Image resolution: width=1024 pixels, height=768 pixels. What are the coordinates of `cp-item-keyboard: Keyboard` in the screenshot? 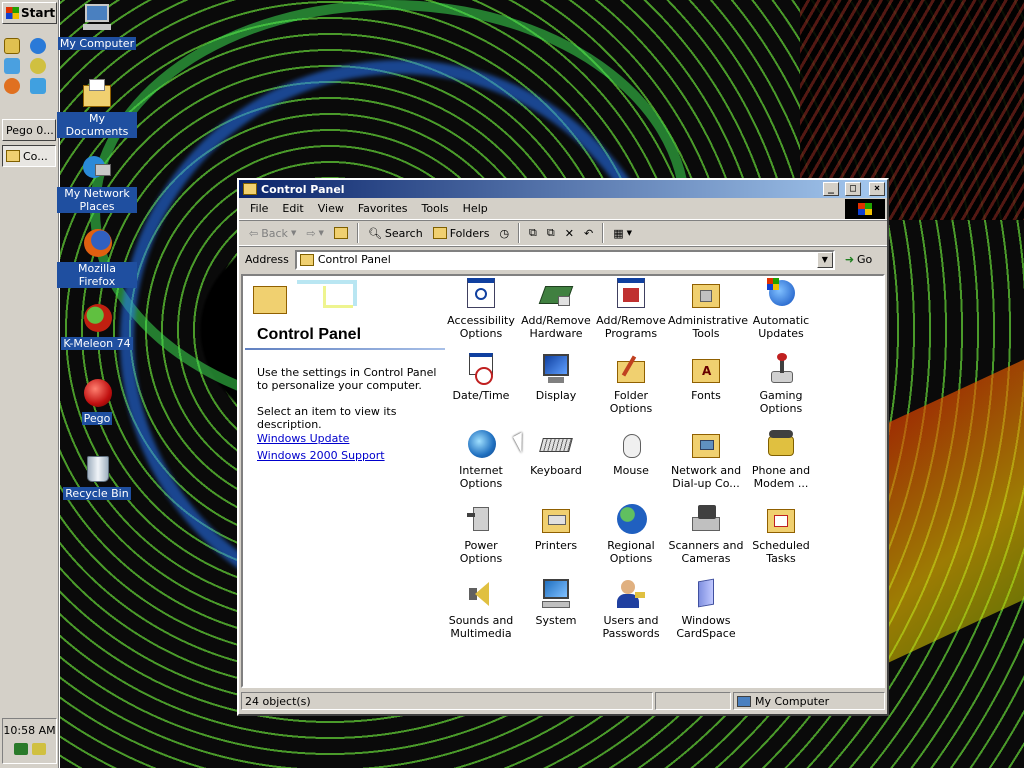 It's located at (556, 452).